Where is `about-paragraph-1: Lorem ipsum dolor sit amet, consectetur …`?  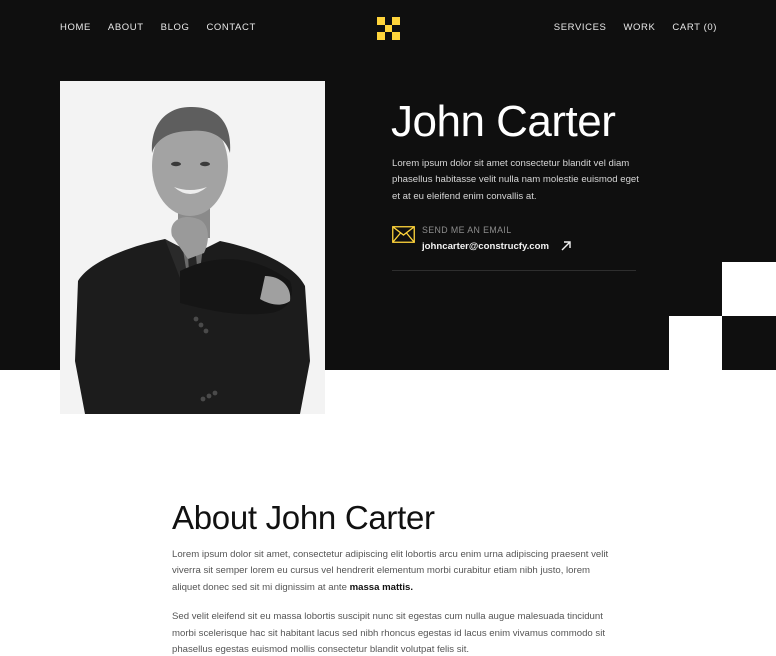
about-paragraph-1: Lorem ipsum dolor sit amet, consectetur … is located at coordinates (392, 571).